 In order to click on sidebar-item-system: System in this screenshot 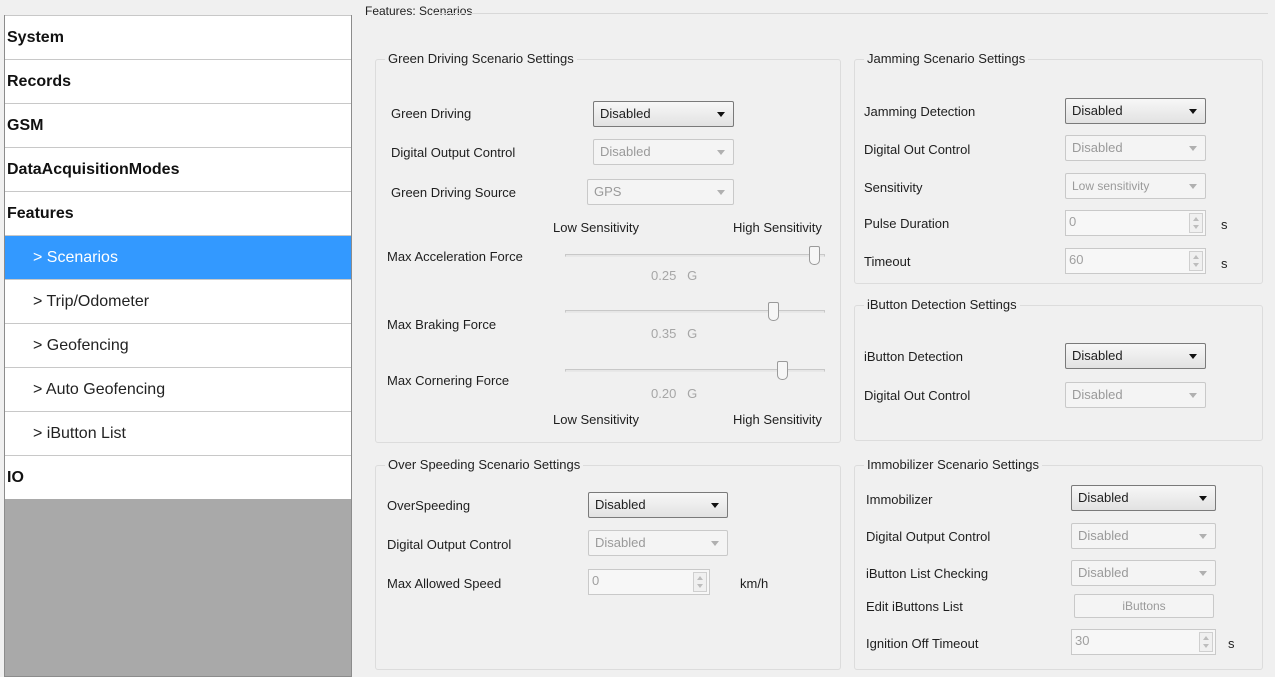, I will do `click(178, 37)`.